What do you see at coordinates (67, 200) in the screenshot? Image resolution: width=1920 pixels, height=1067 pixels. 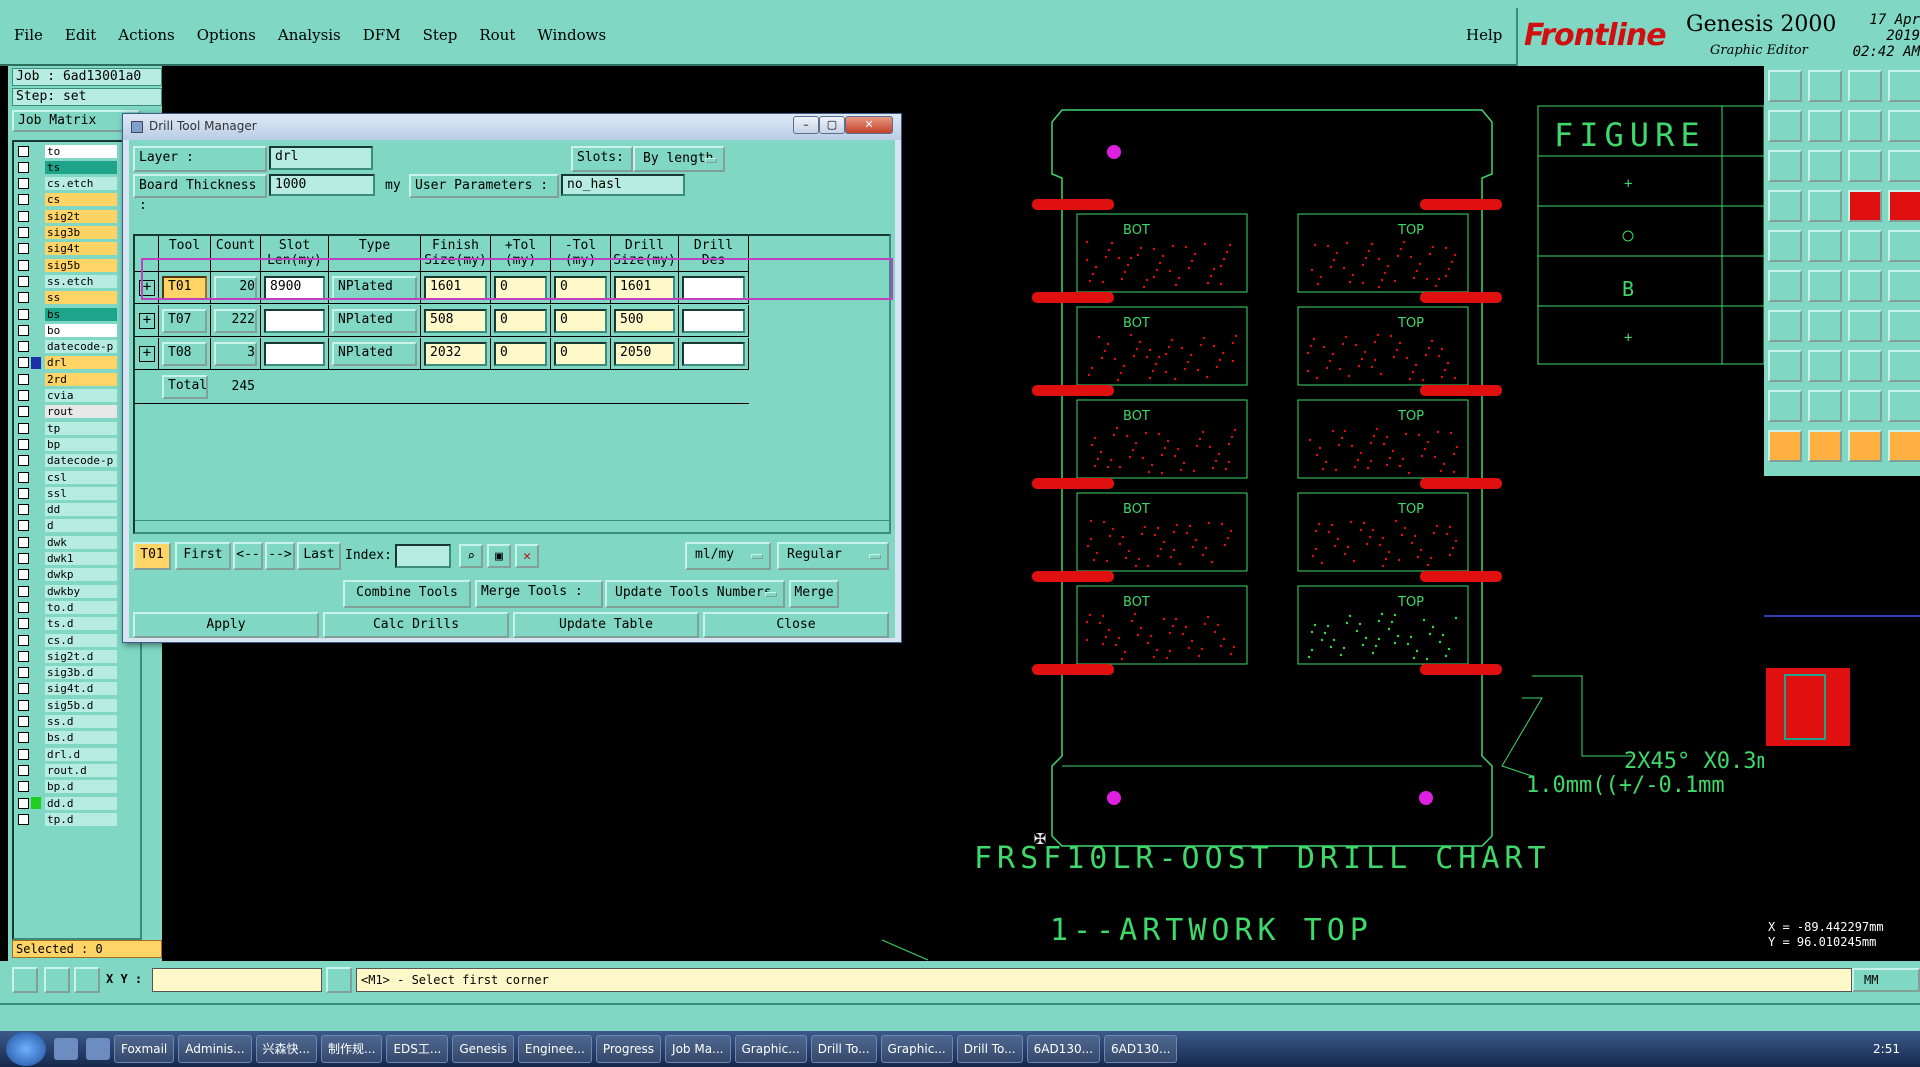 I see `layer-row: cs` at bounding box center [67, 200].